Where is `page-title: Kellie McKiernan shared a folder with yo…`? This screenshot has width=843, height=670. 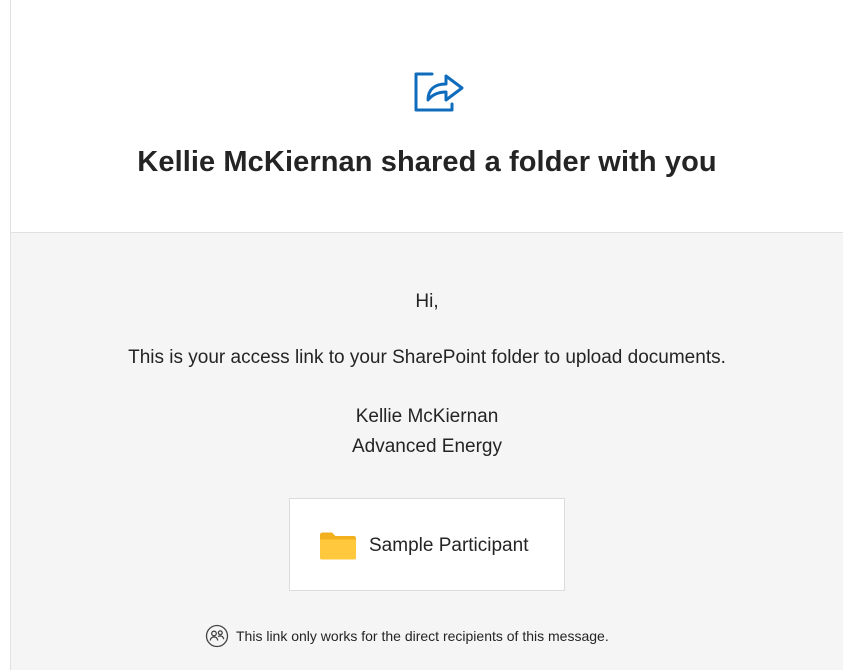
page-title: Kellie McKiernan shared a folder with yo… is located at coordinates (427, 162).